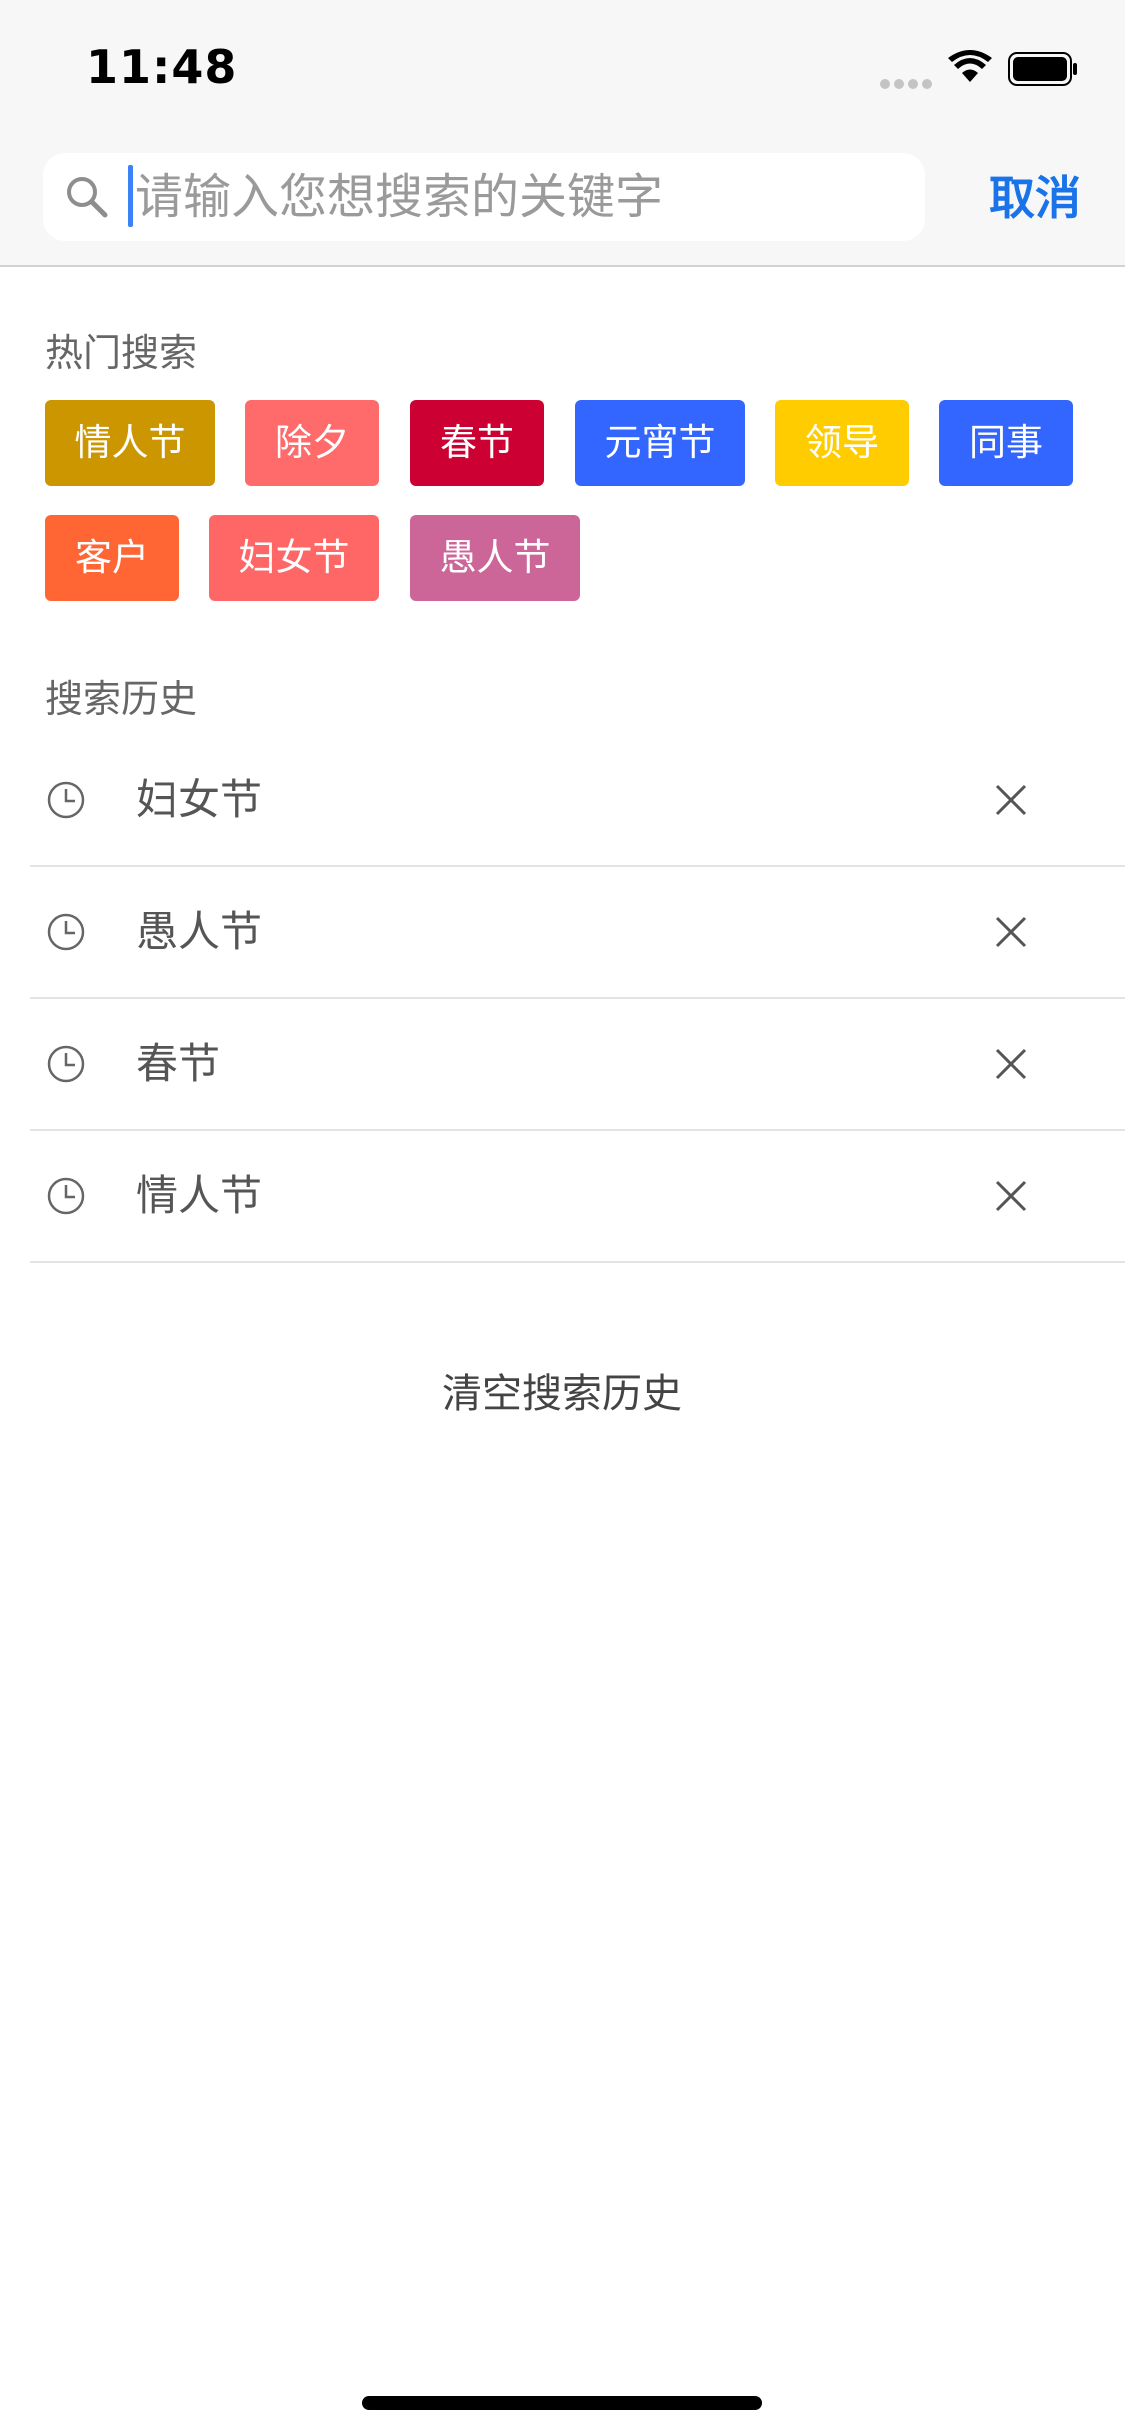 This screenshot has height=2436, width=1125. Describe the element at coordinates (577, 1197) in the screenshot. I see `history-item: 情人节` at that location.